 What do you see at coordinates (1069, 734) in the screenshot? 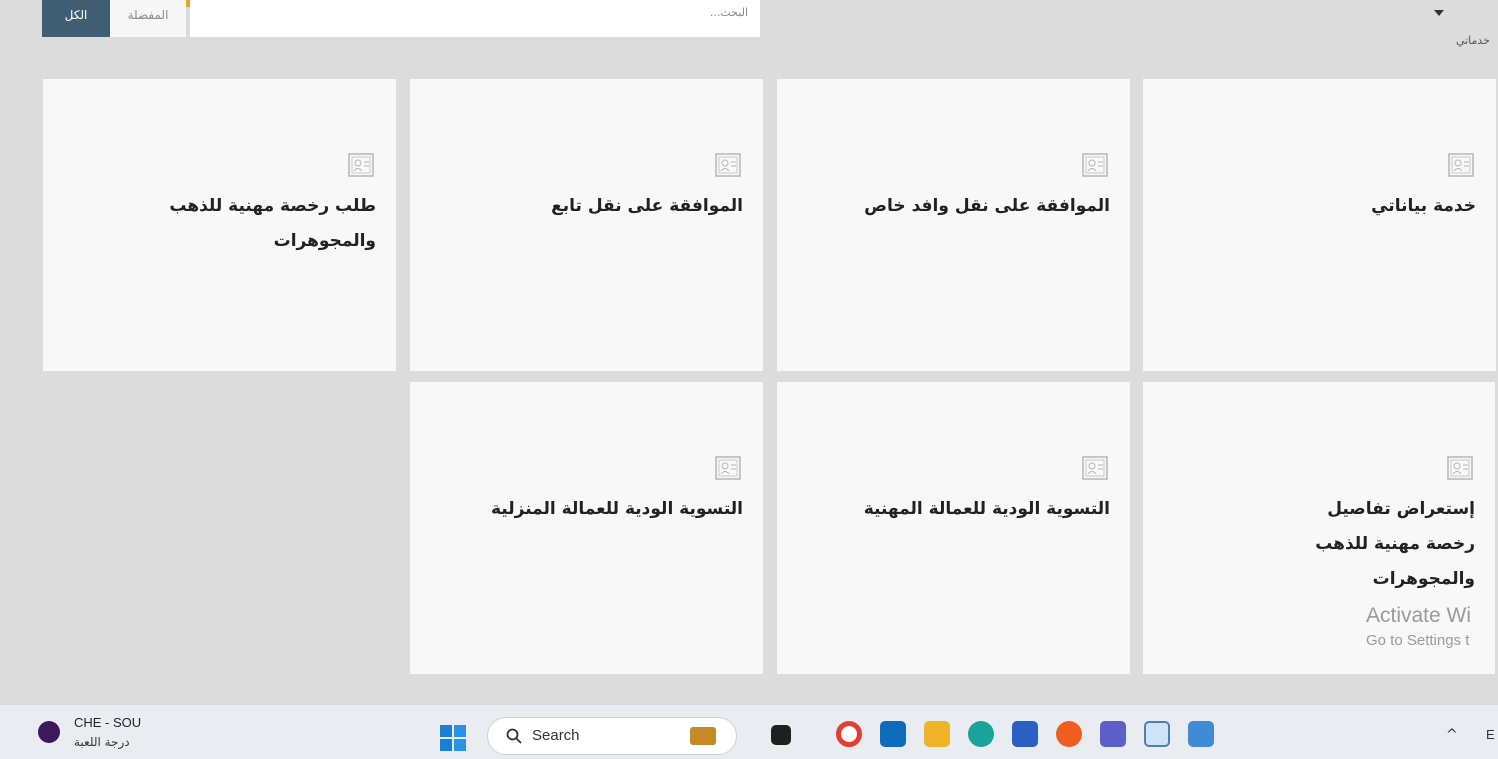
I see `firefox-icon` at bounding box center [1069, 734].